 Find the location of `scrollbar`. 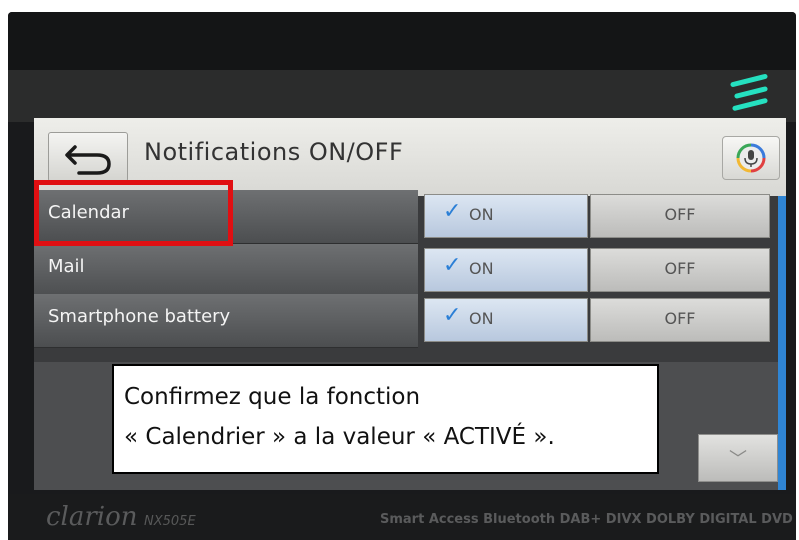

scrollbar is located at coordinates (782, 343).